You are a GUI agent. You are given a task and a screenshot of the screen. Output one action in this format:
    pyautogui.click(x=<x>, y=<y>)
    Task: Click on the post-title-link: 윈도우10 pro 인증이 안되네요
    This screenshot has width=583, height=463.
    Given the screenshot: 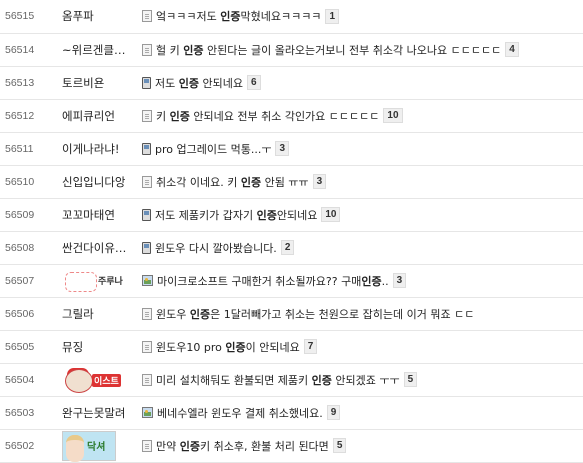 What is the action you would take?
    pyautogui.click(x=228, y=347)
    